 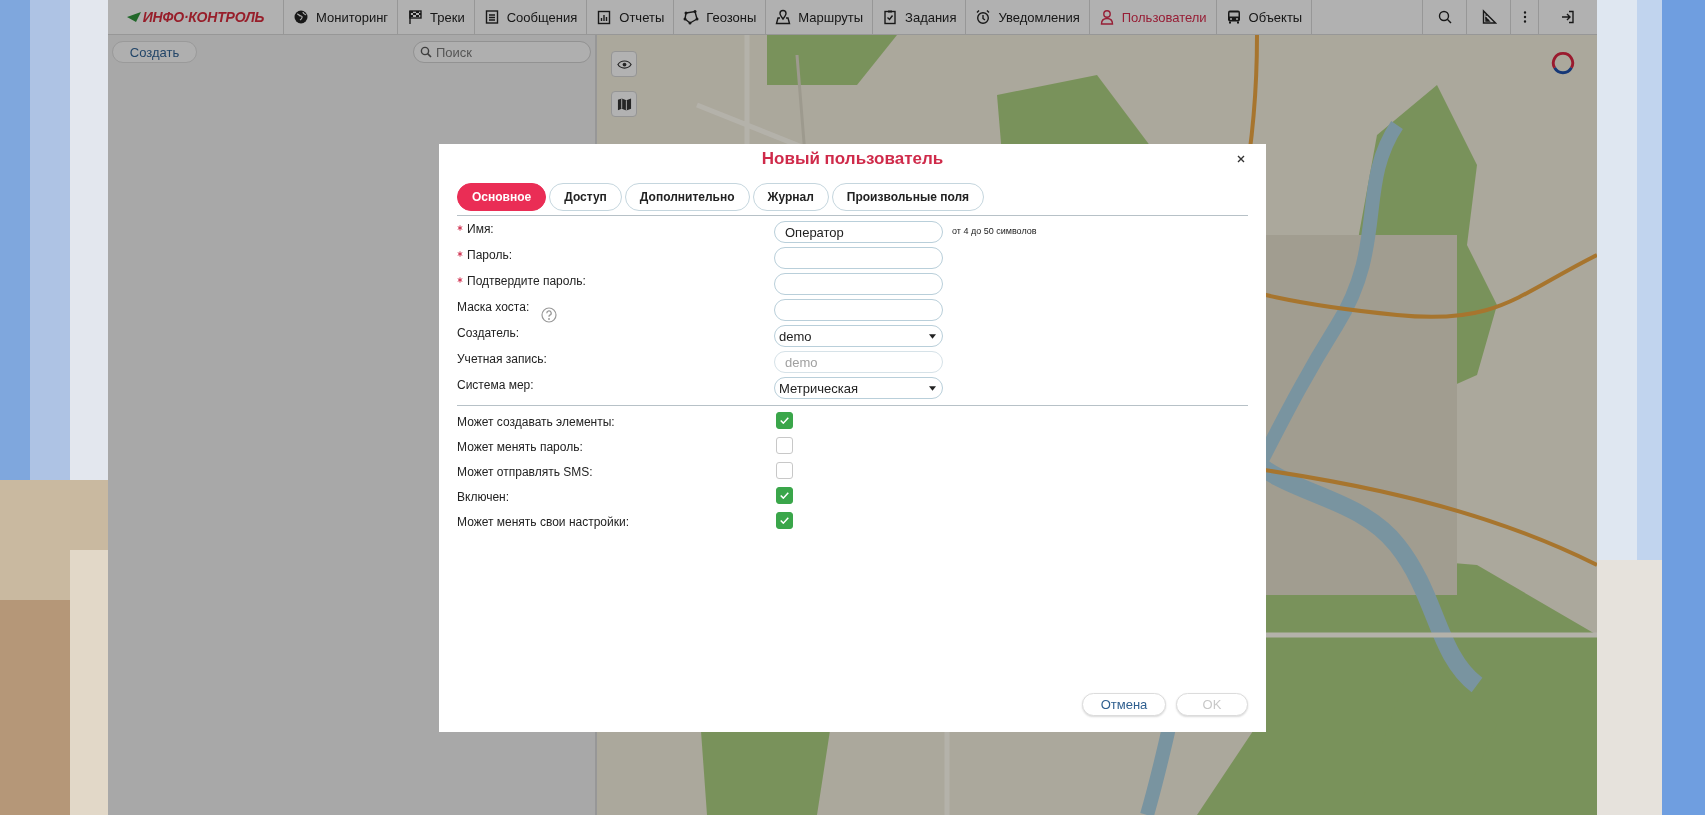 I want to click on map-icon, so click(x=624, y=104).